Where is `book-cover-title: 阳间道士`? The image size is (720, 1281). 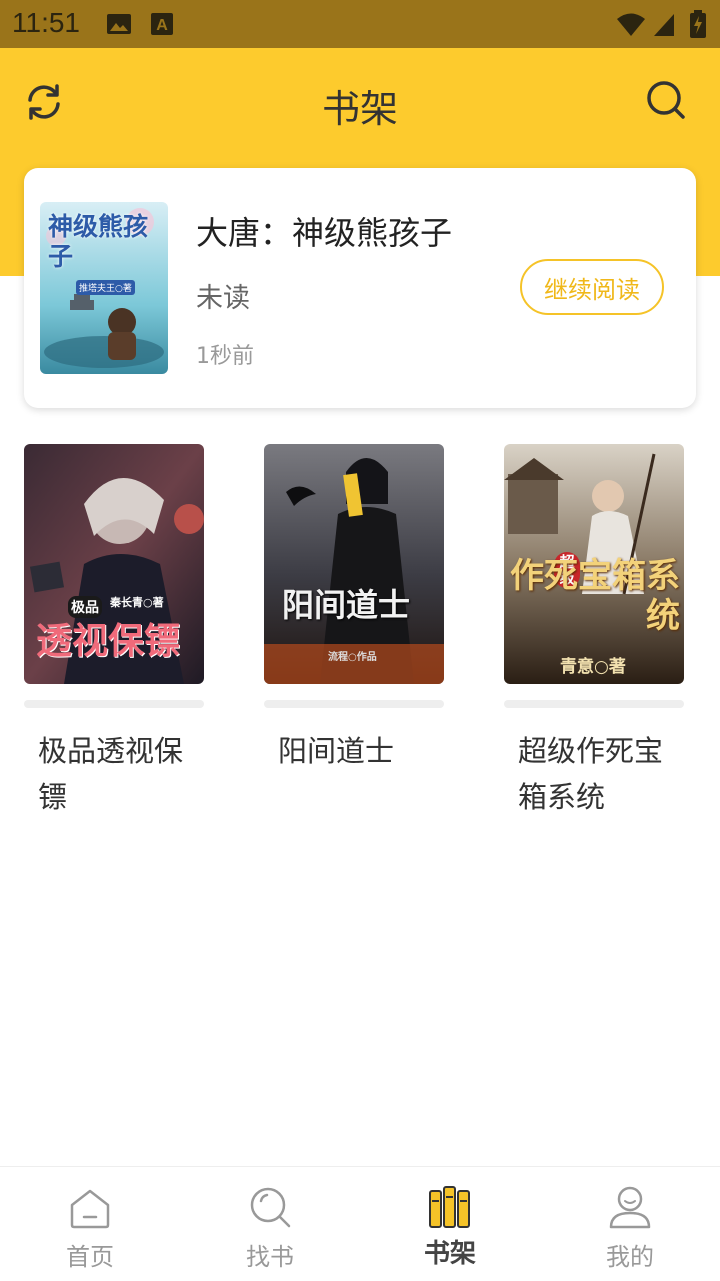
book-cover-title: 阳间道士 is located at coordinates (346, 605).